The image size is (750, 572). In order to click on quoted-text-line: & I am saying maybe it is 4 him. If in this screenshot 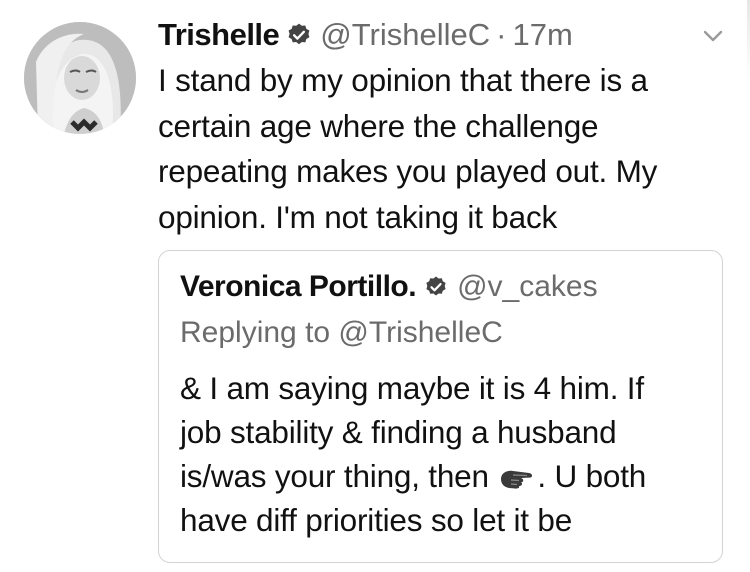, I will do `click(412, 388)`.